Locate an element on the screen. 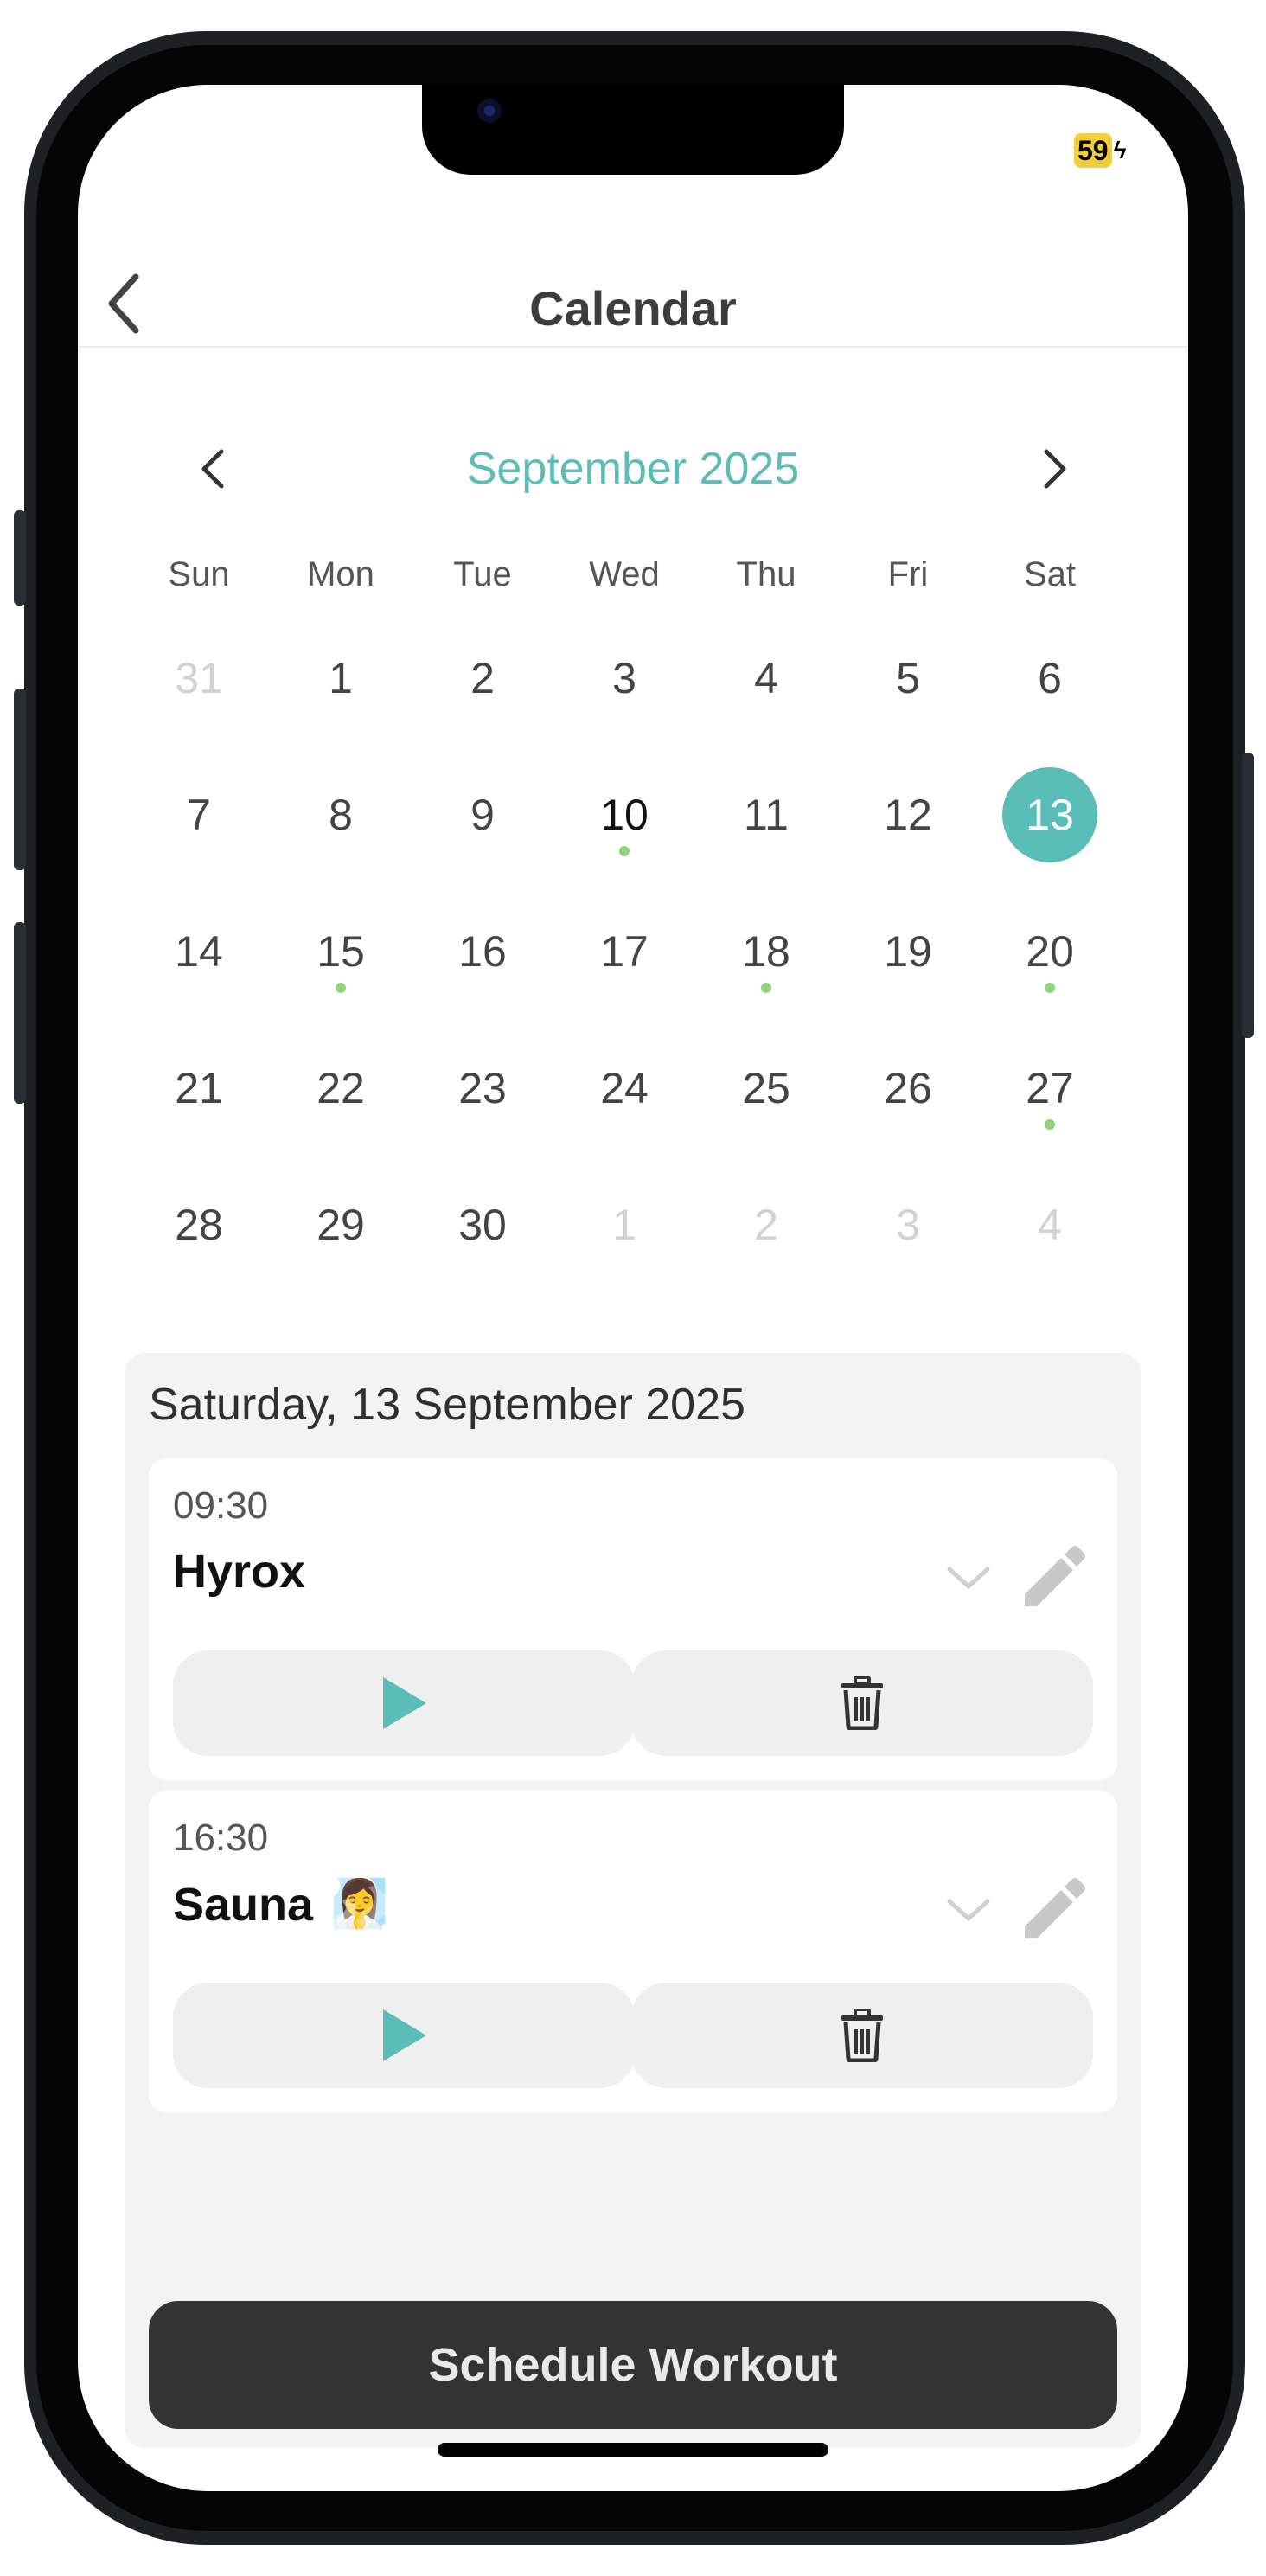 Image resolution: width=1266 pixels, height=2576 pixels. workout-title: Sauna 🧖‍♀️ is located at coordinates (280, 1904).